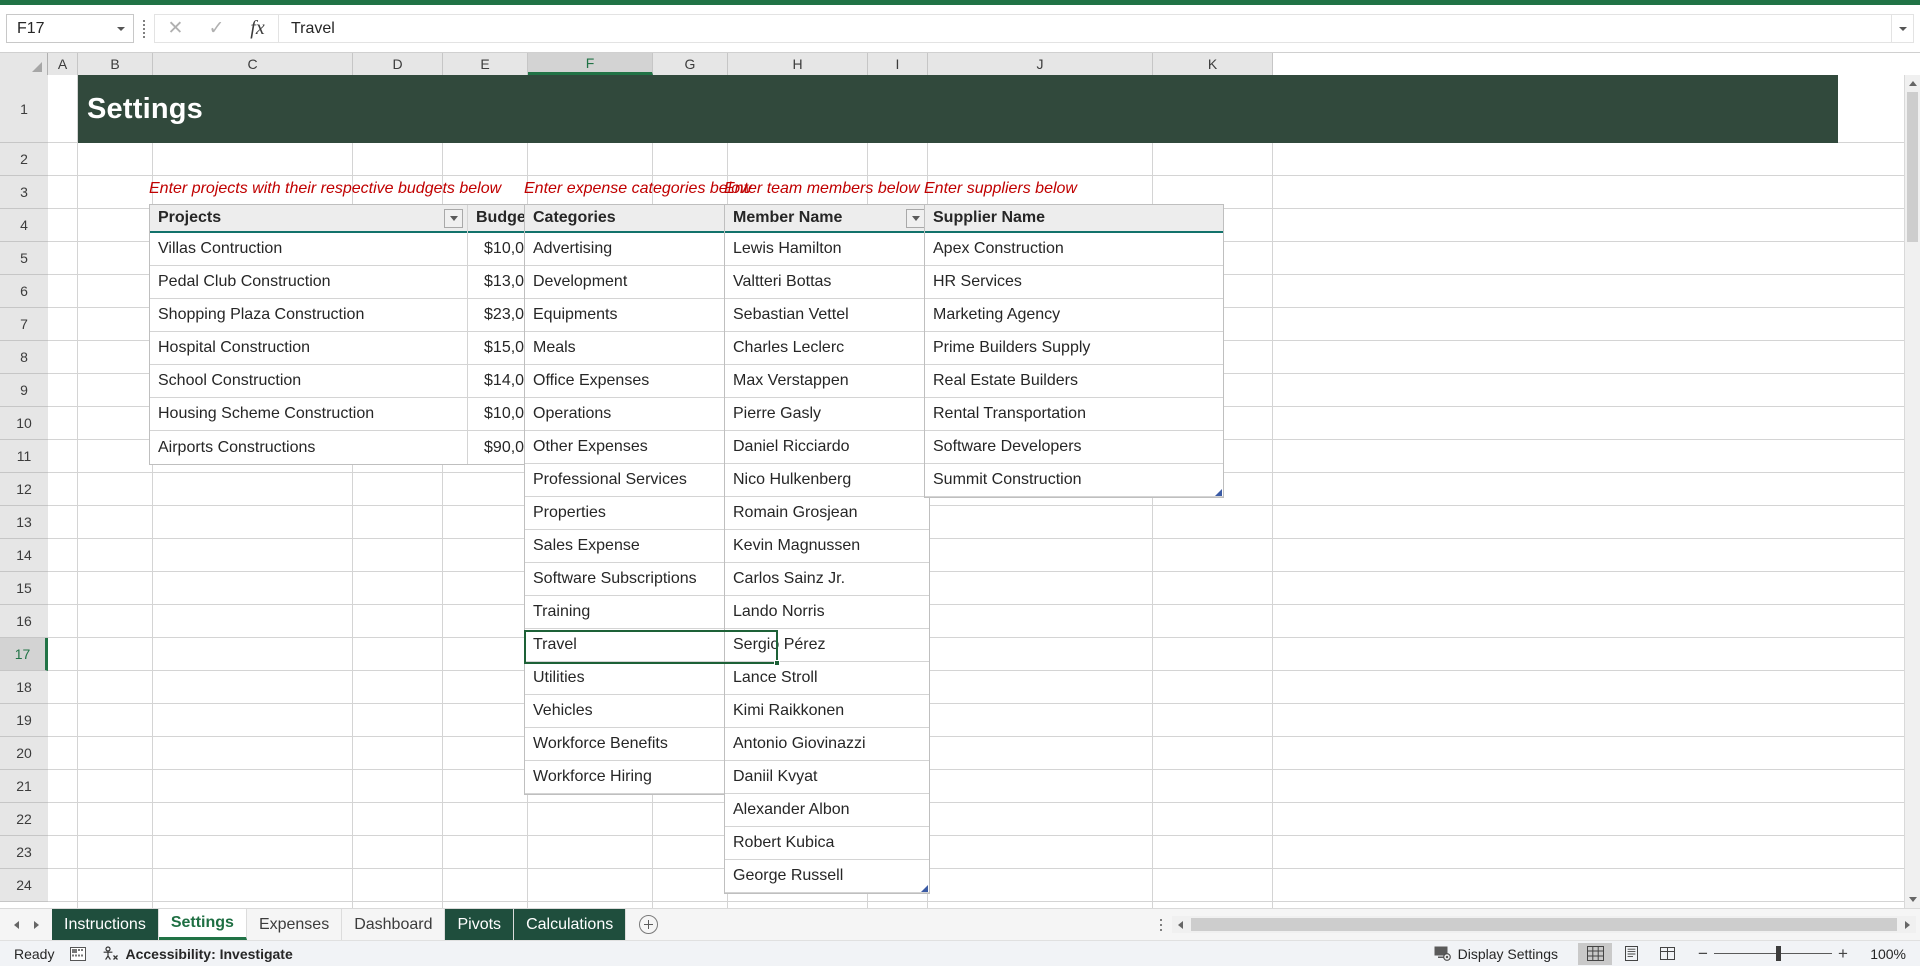 The width and height of the screenshot is (1920, 966). Describe the element at coordinates (308, 447) in the screenshot. I see `table-row: Airports Constructions` at that location.